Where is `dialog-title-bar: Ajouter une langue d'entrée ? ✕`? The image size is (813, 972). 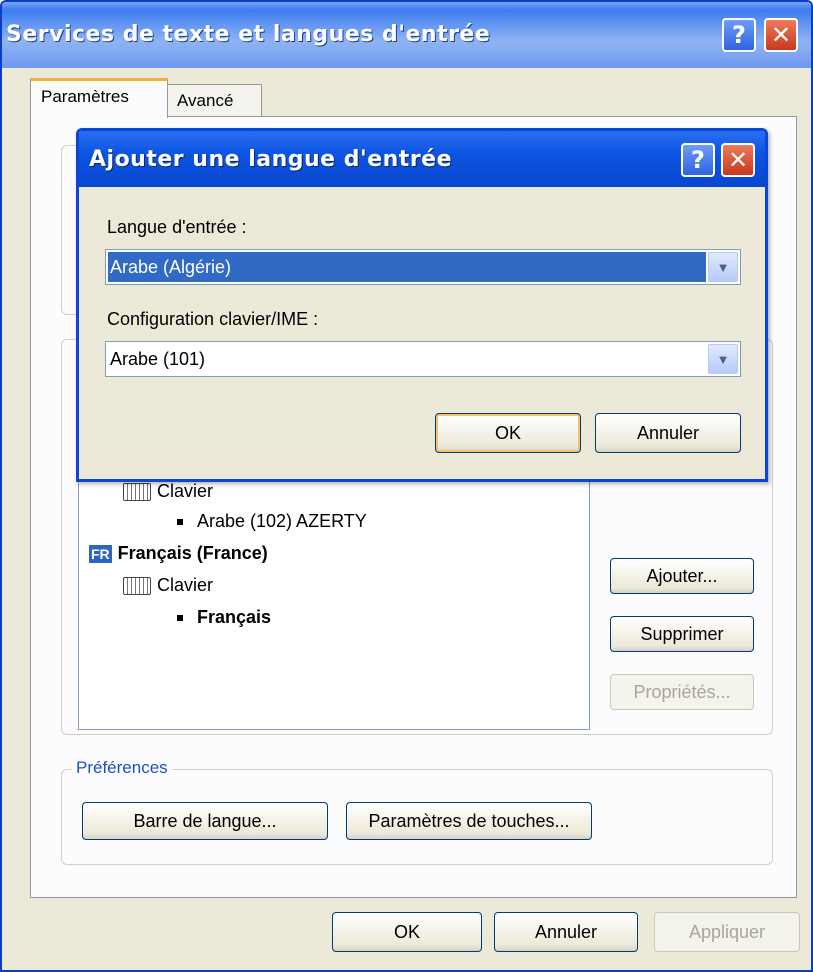
dialog-title-bar: Ajouter une langue d'entrée ? ✕ is located at coordinates (422, 159).